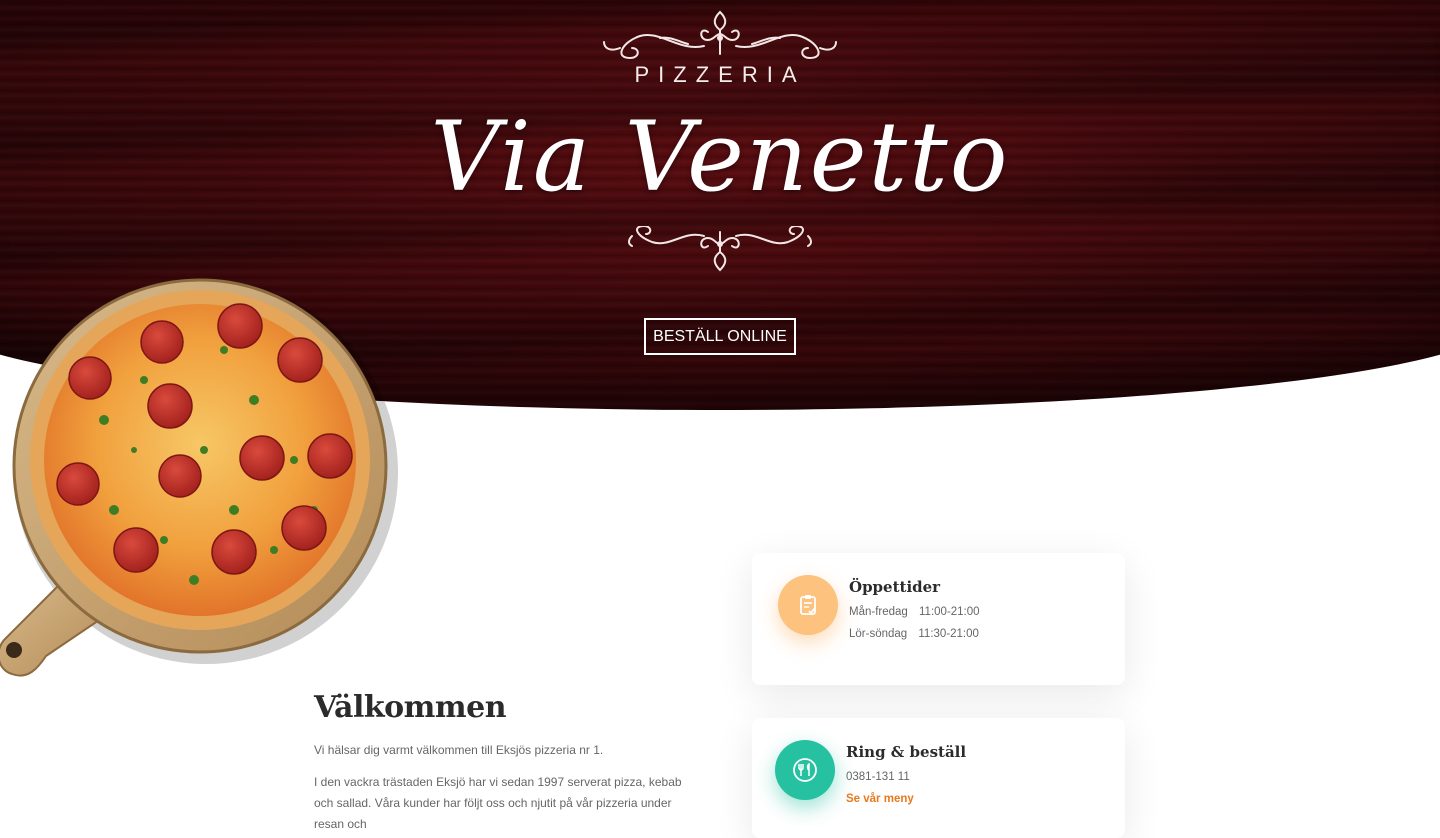  What do you see at coordinates (906, 752) in the screenshot?
I see `call-order-title: Ring & beställ` at bounding box center [906, 752].